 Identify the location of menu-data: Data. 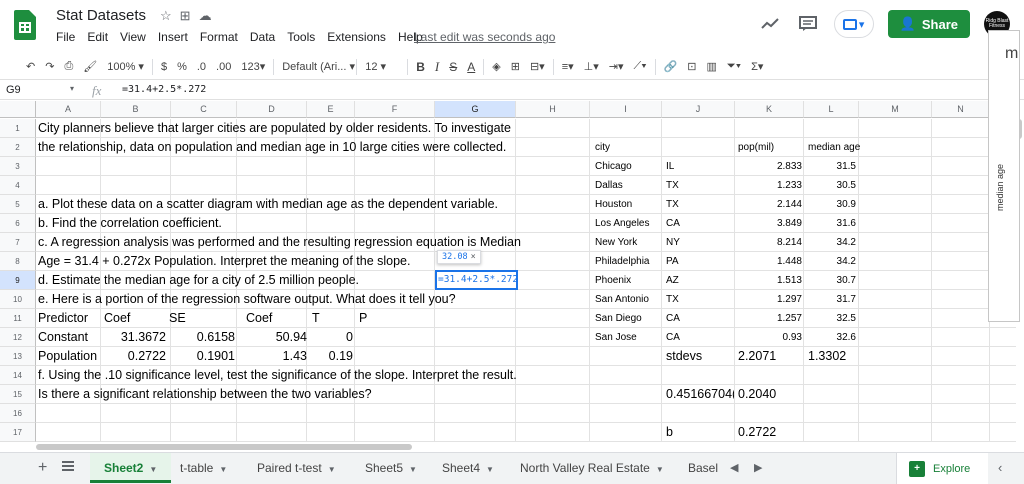
(262, 37).